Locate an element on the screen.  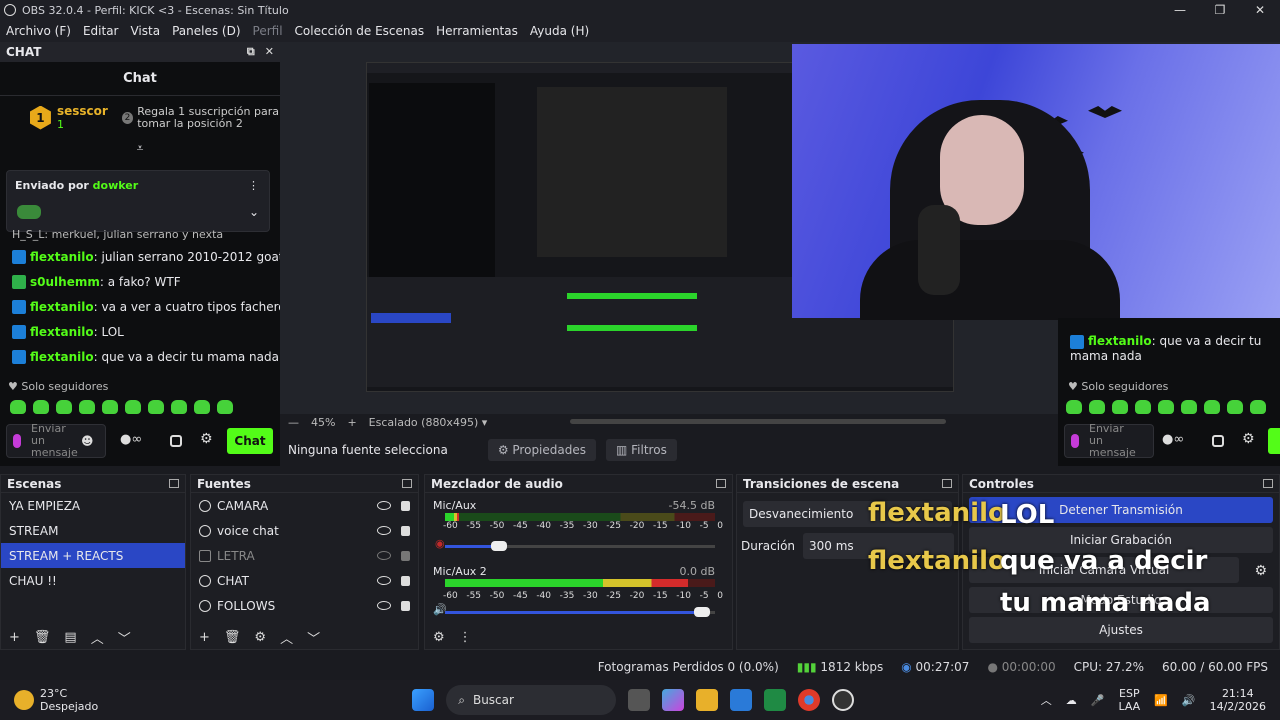
menu-scene-collection: Colección de Escenas is located at coordinates (360, 31).